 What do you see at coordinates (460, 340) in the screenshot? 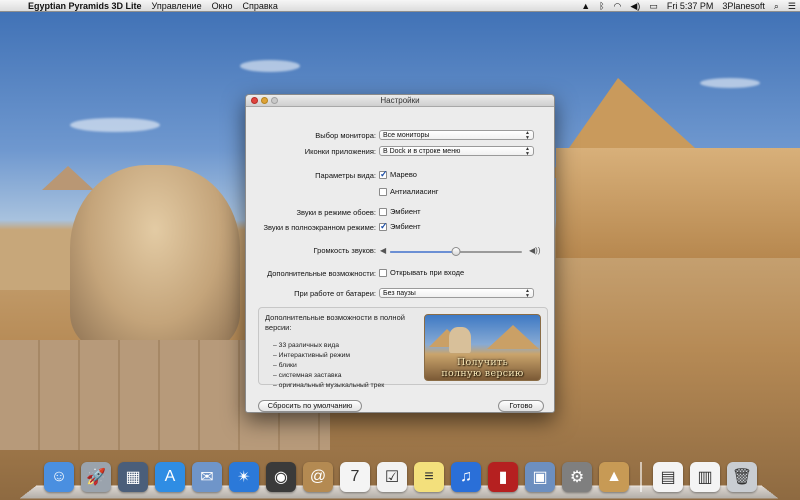
I see `promo-sphinx` at bounding box center [460, 340].